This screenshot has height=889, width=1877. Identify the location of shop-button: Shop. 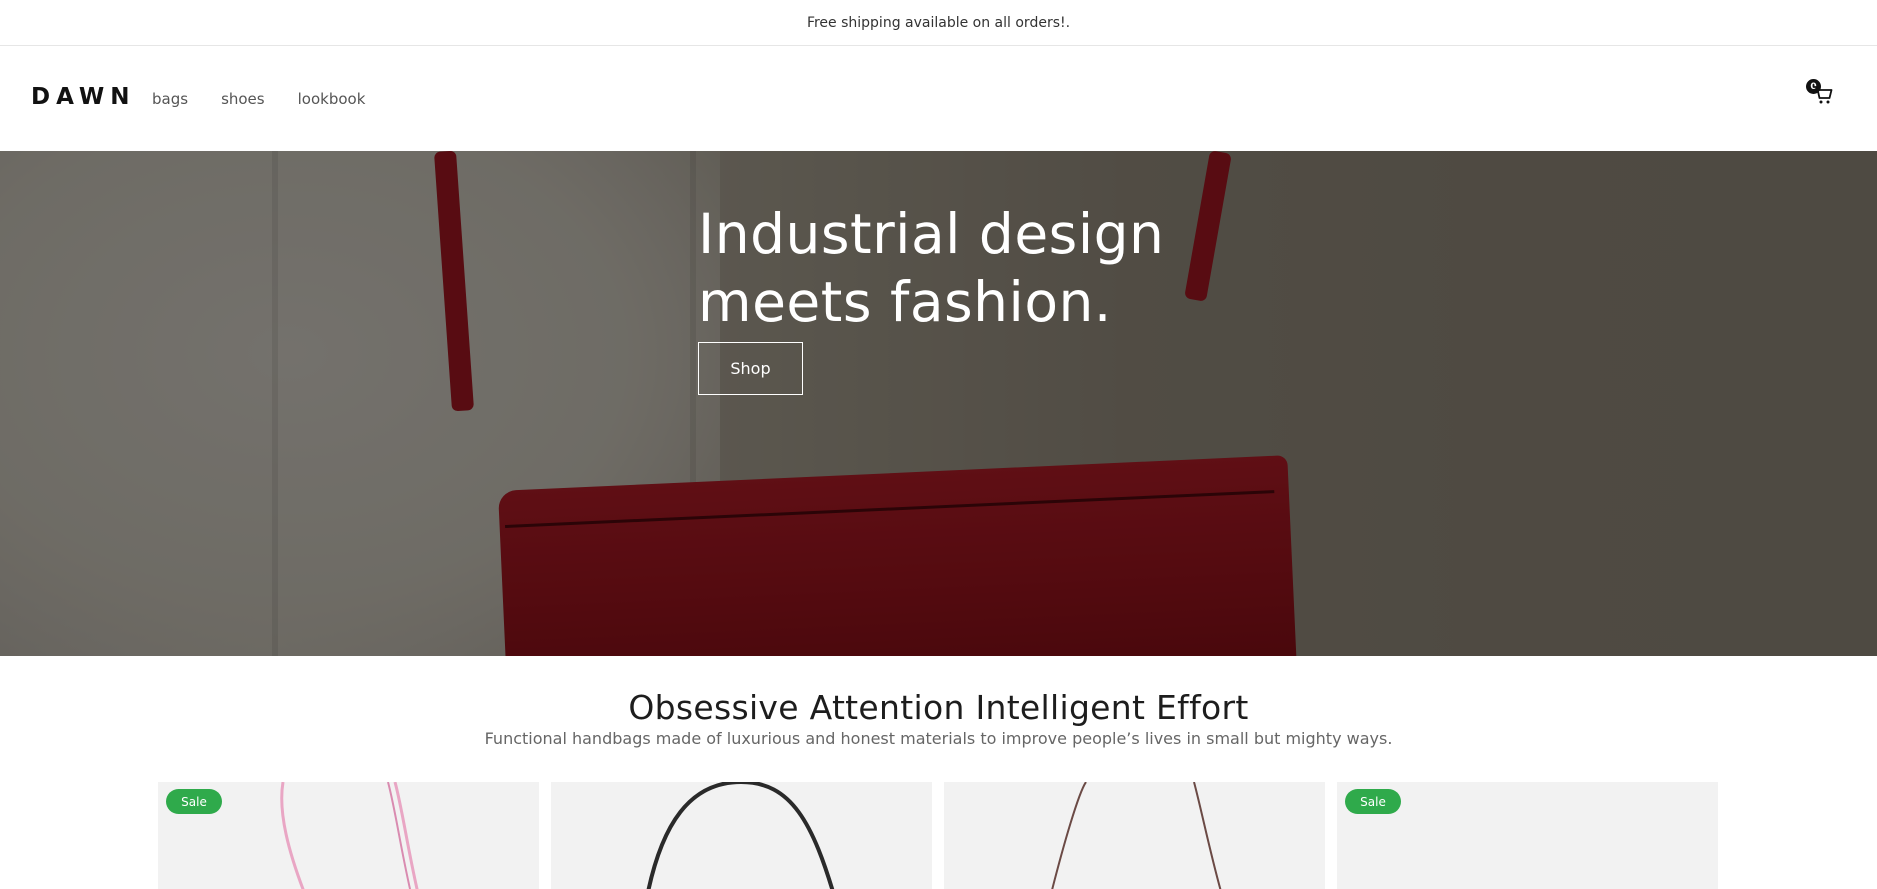
(750, 368).